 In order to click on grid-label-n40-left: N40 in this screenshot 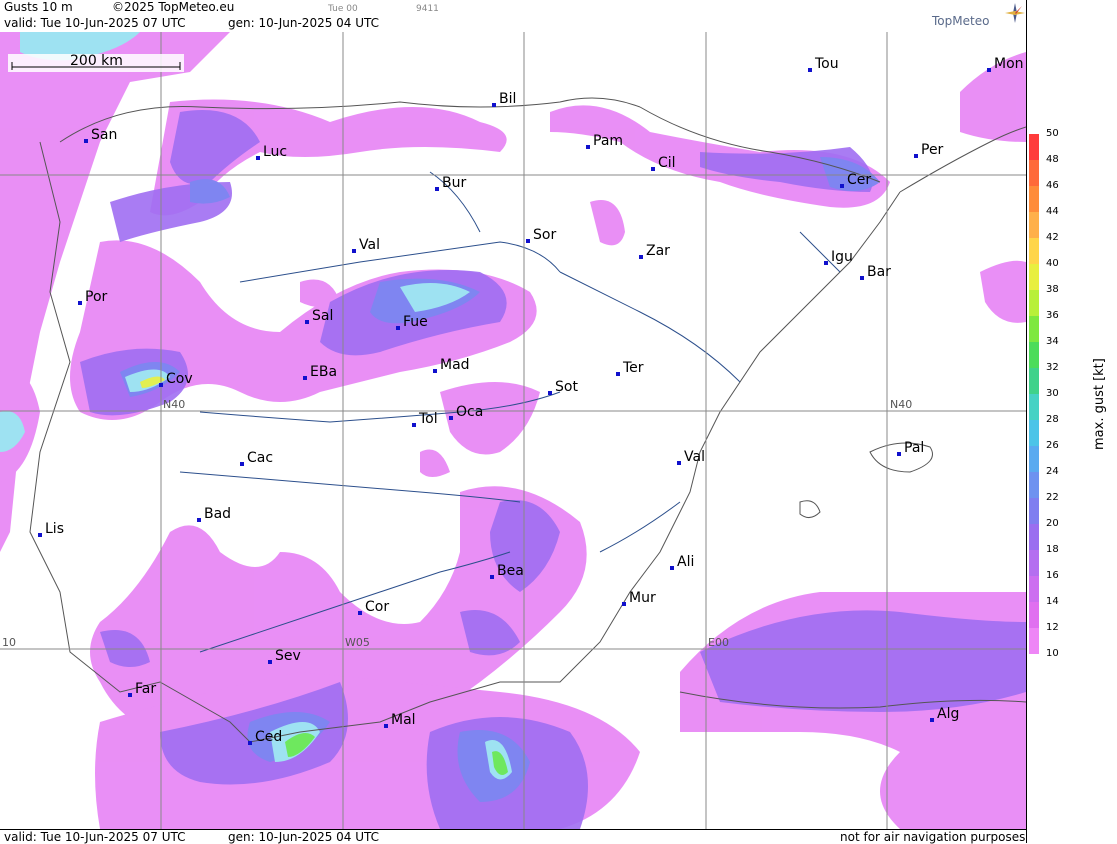, I will do `click(174, 404)`.